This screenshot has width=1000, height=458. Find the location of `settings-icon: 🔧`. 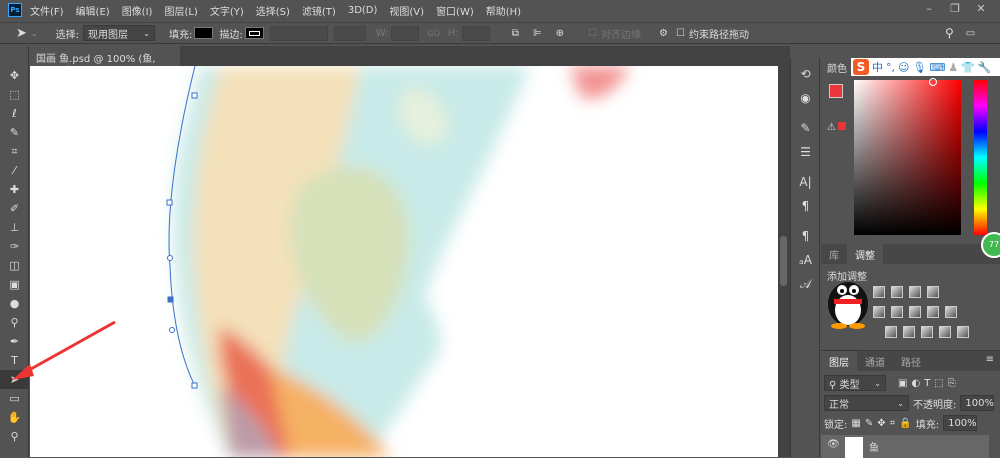

settings-icon: 🔧 is located at coordinates (985, 67).